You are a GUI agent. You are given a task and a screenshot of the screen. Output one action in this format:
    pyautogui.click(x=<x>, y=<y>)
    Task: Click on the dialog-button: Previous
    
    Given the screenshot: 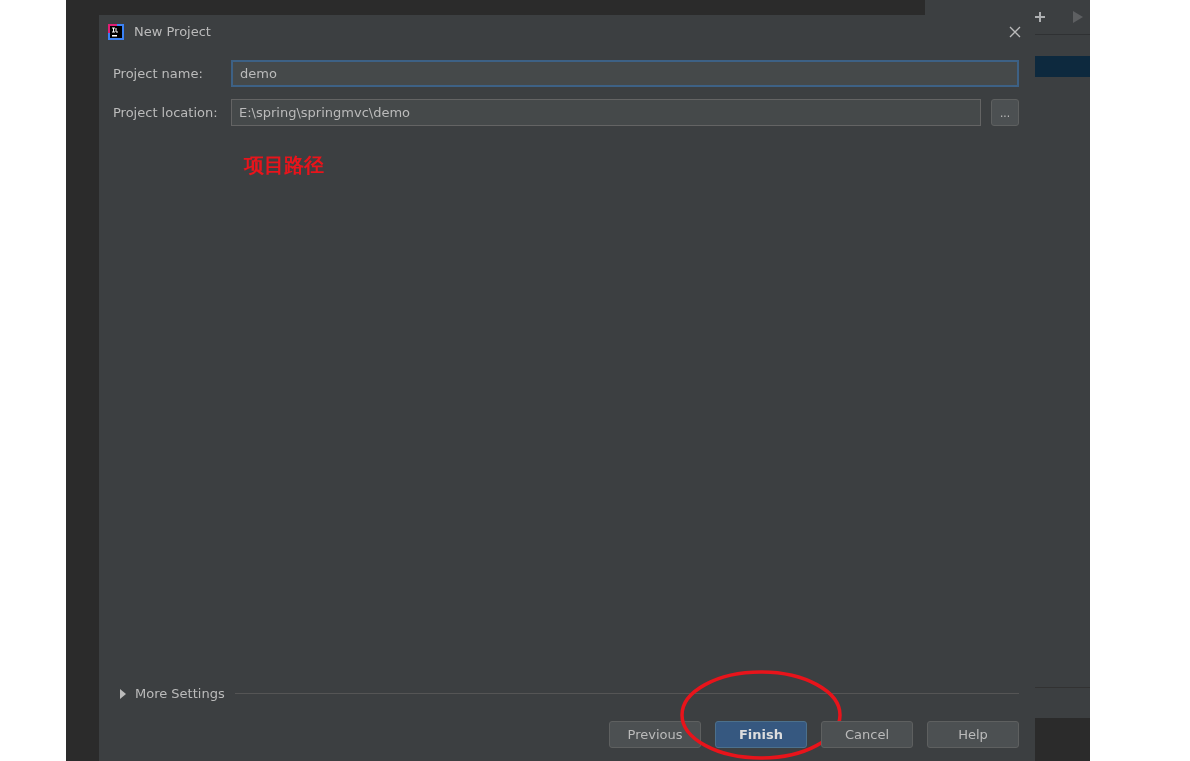 What is the action you would take?
    pyautogui.click(x=655, y=734)
    